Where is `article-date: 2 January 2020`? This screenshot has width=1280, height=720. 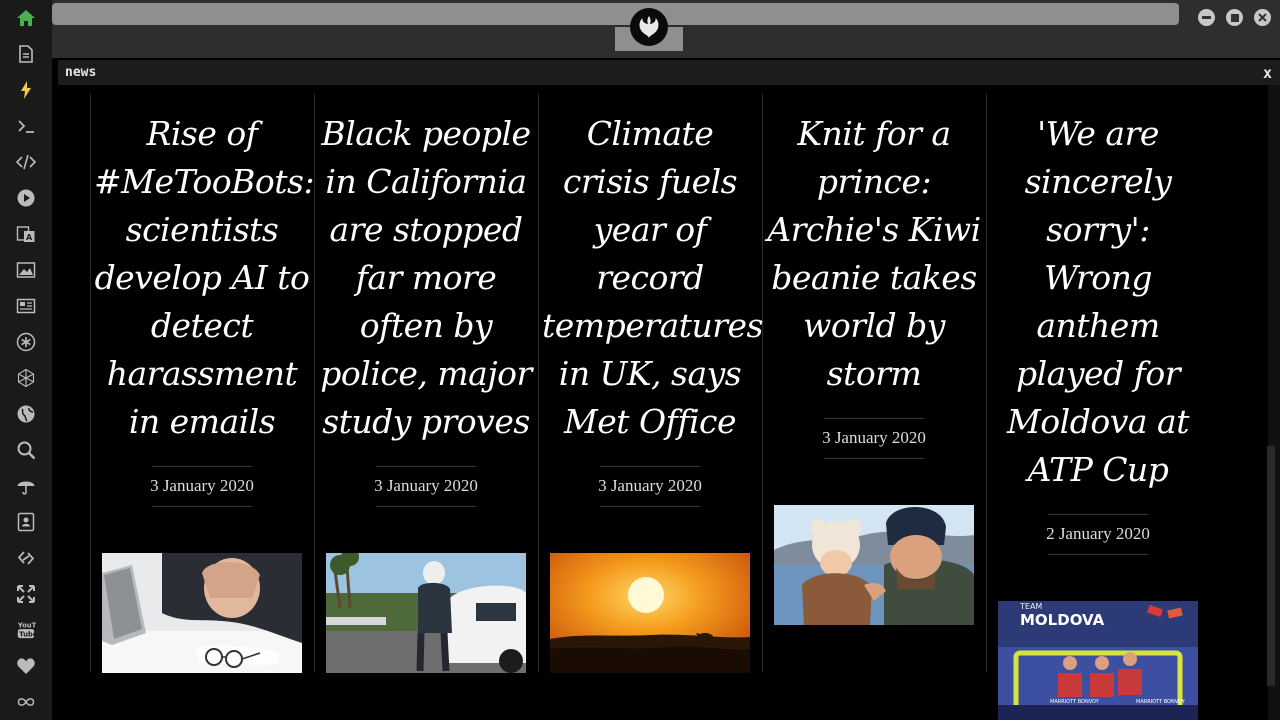 article-date: 2 January 2020 is located at coordinates (1098, 533).